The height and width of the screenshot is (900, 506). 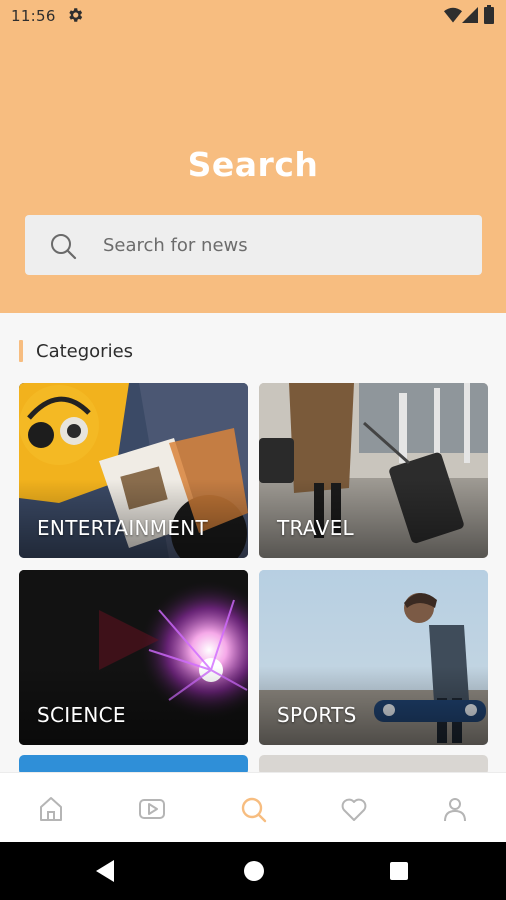 I want to click on bottom-nav, so click(x=253, y=807).